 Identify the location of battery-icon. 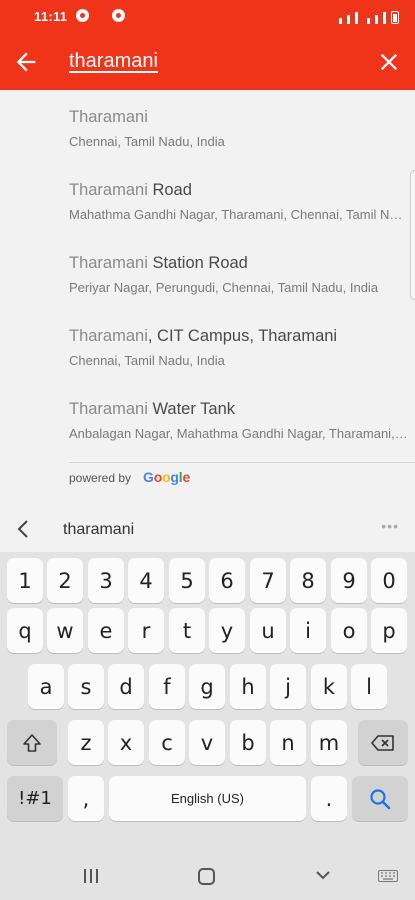
(395, 17).